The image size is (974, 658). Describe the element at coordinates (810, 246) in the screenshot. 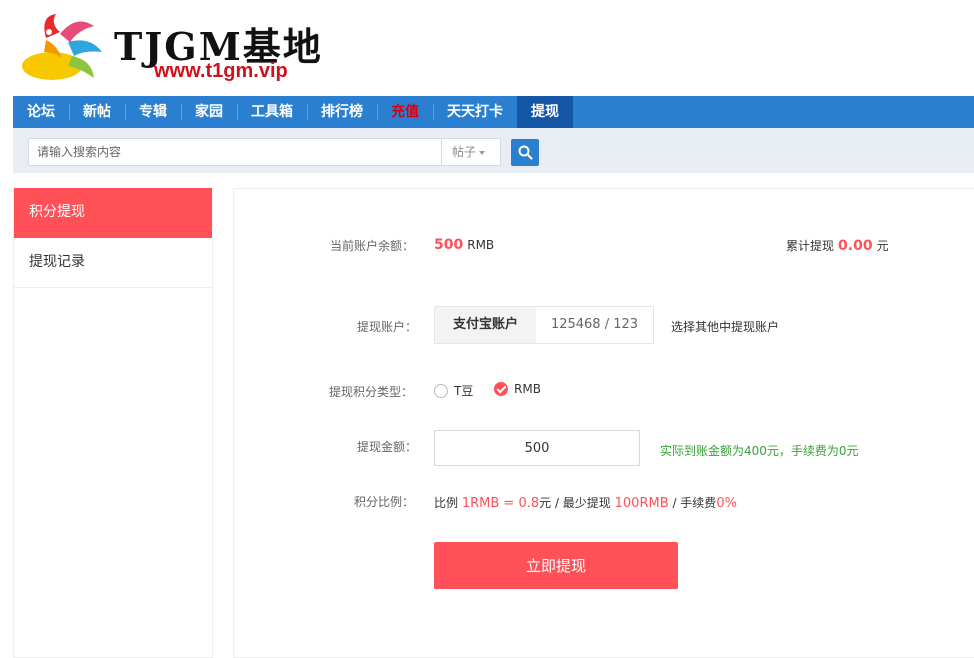

I see `total-withdrawn-label: 累计提现` at that location.